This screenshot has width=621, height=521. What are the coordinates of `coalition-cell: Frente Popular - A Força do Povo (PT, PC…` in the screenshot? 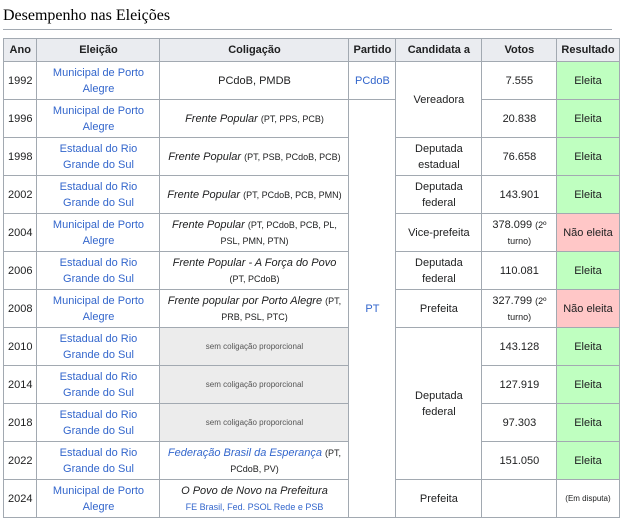 It's located at (254, 270).